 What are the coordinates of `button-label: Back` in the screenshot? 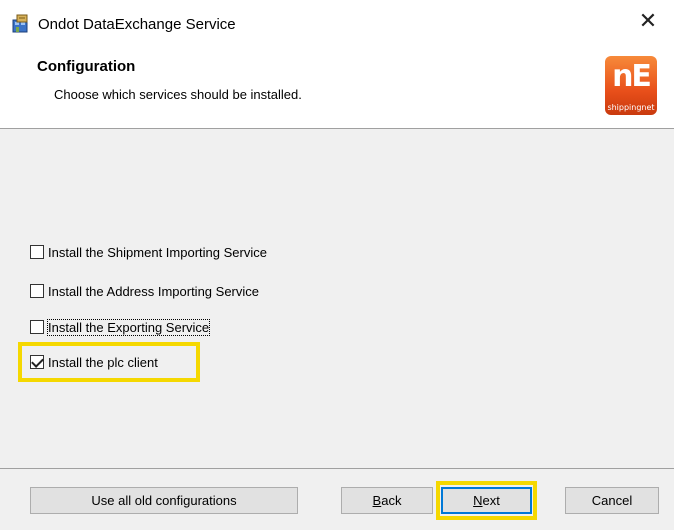 It's located at (387, 500).